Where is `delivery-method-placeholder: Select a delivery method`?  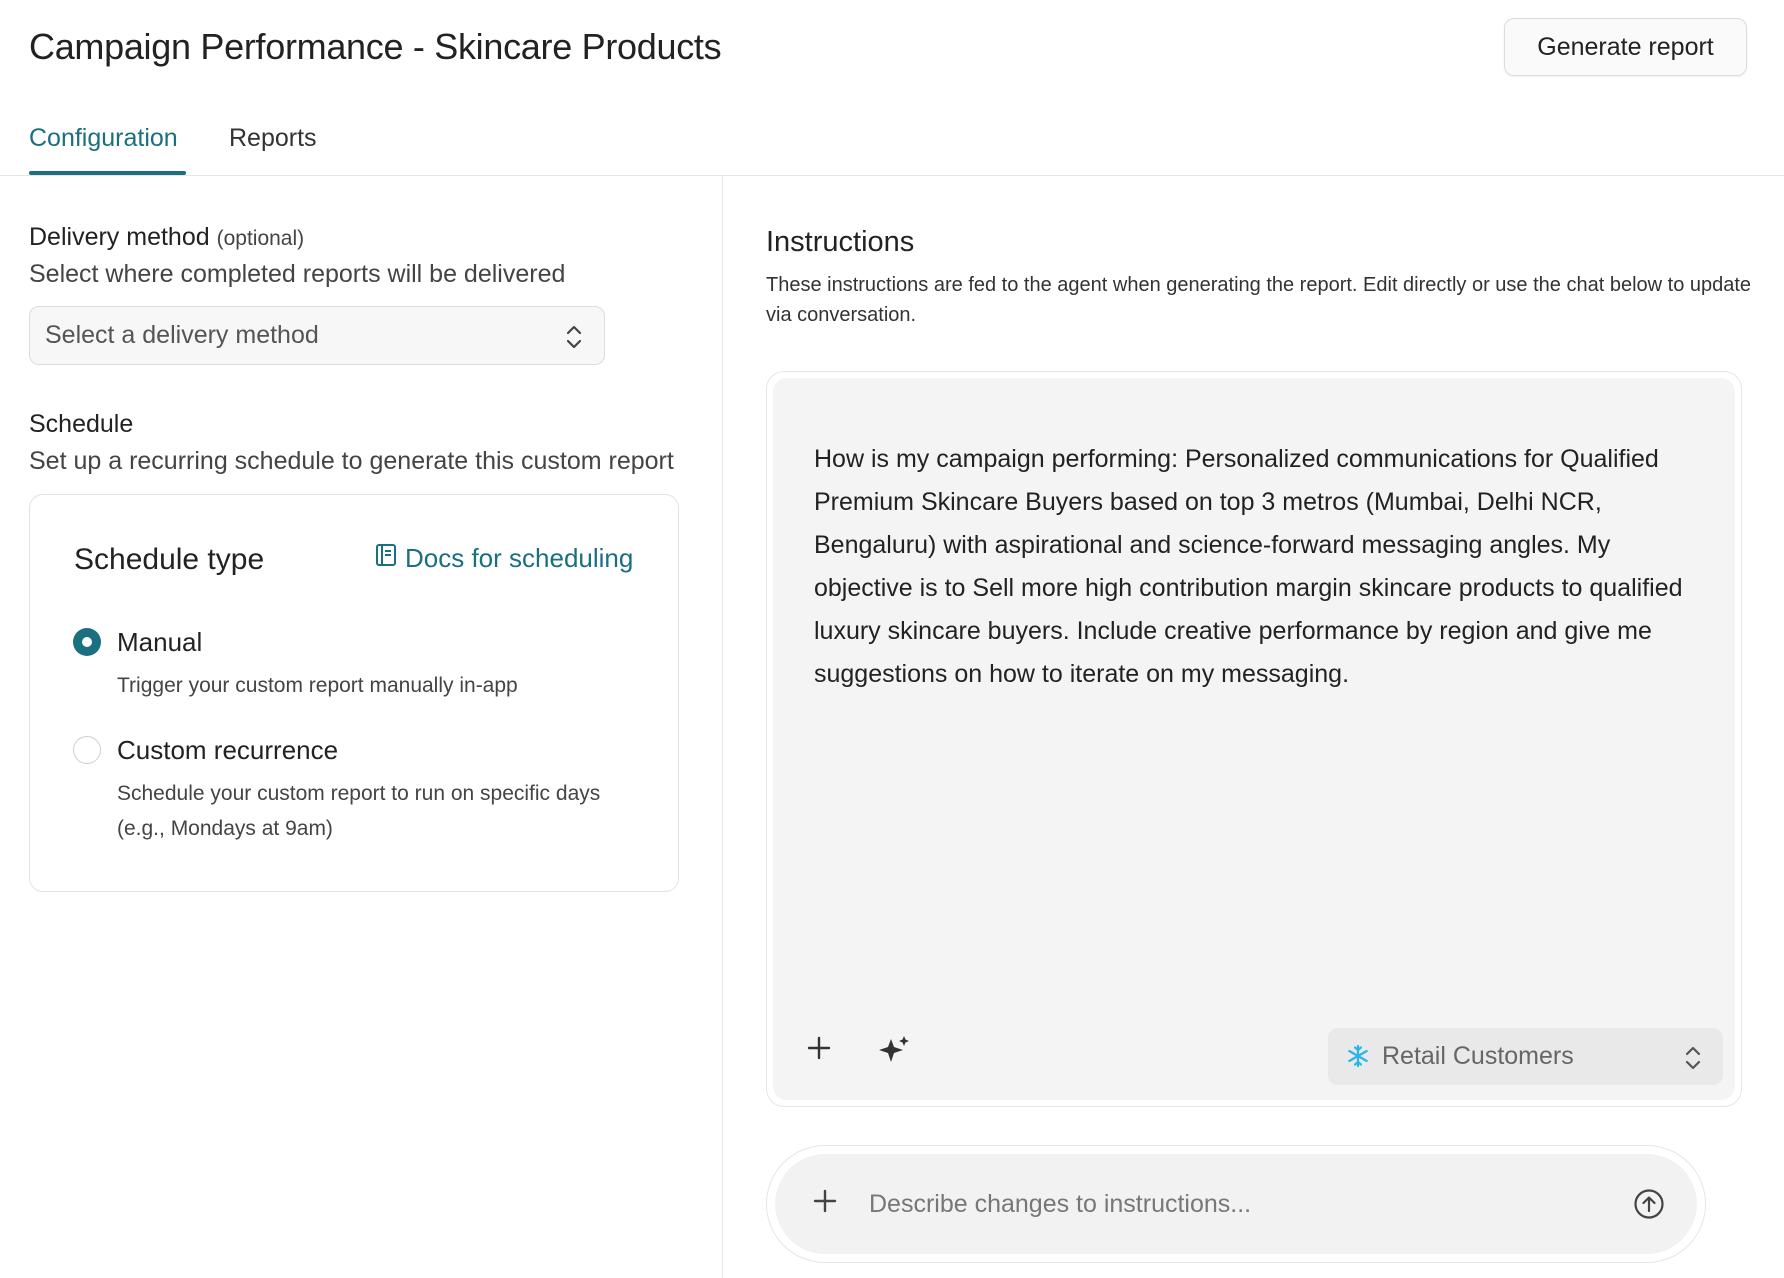 delivery-method-placeholder: Select a delivery method is located at coordinates (182, 335).